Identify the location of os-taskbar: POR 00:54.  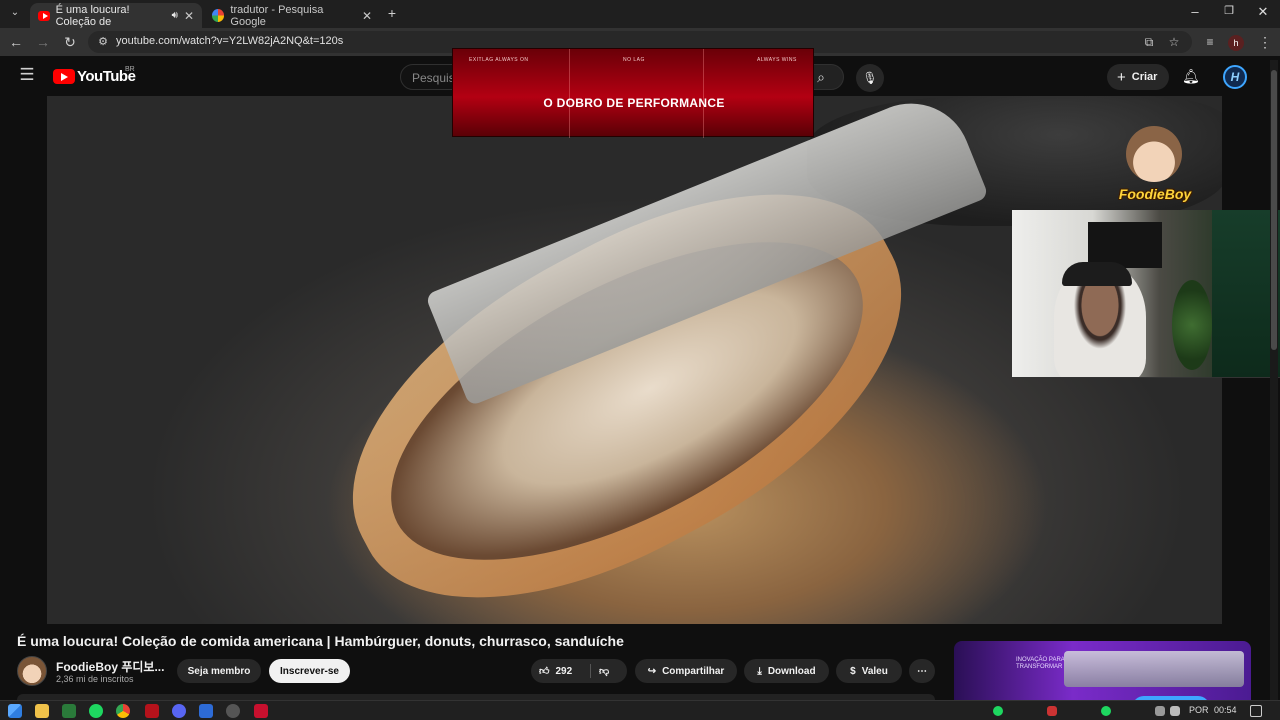
(640, 710).